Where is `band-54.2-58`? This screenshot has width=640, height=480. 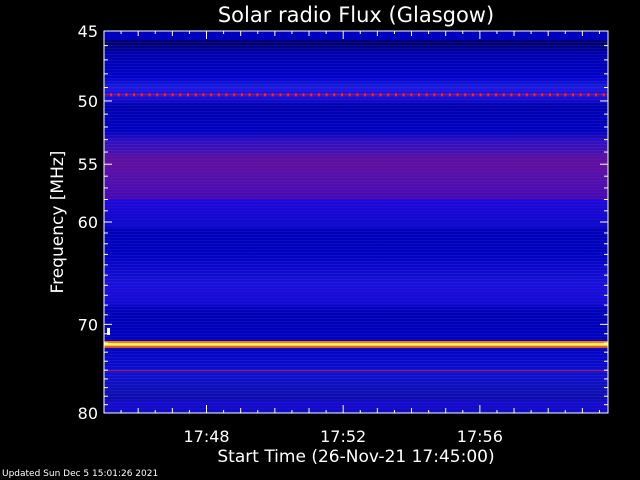 band-54.2-58 is located at coordinates (356, 177).